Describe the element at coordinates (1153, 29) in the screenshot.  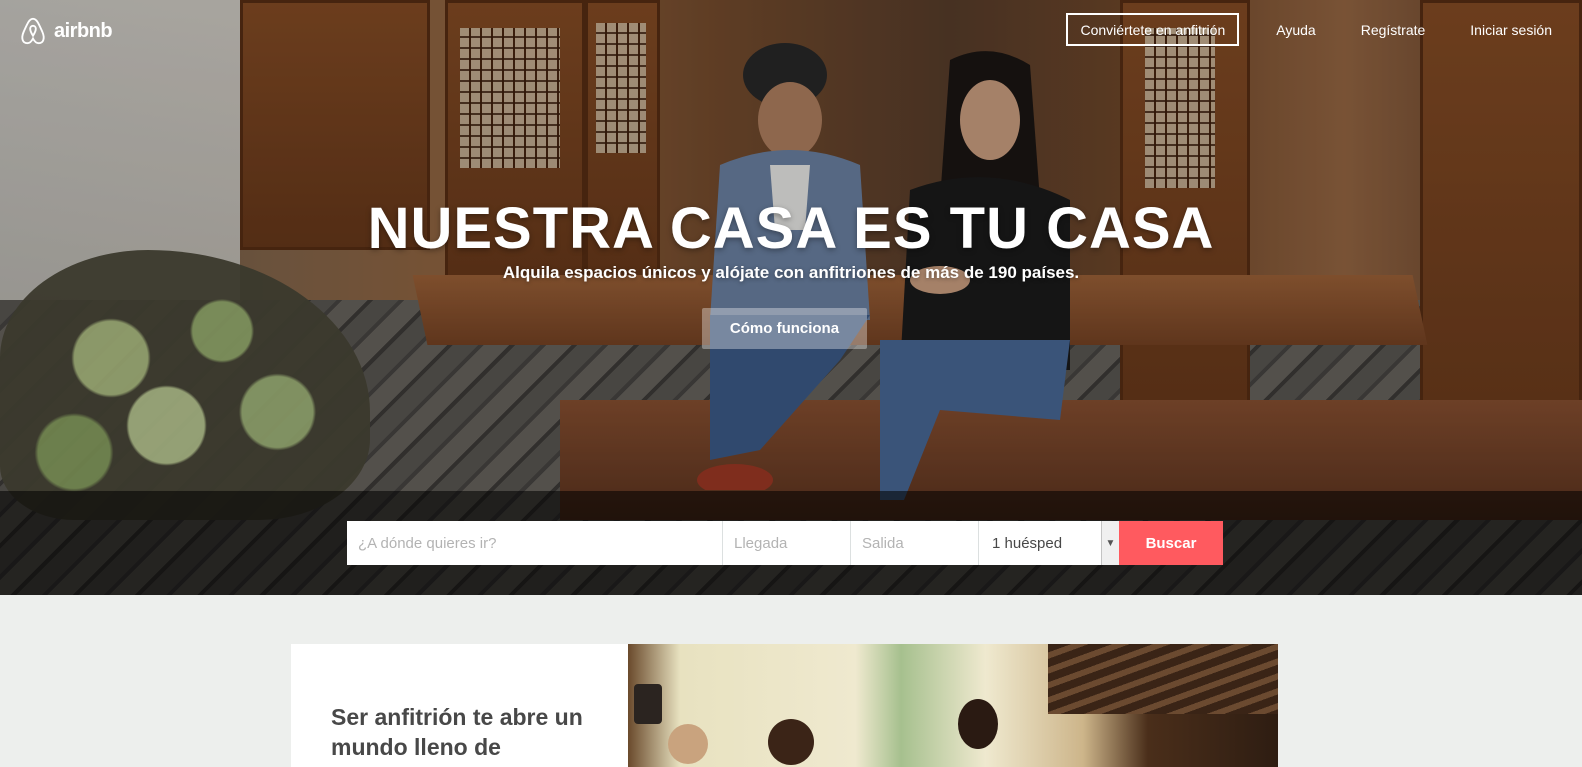
I see `become-host-button: Conviértete en anfitrión` at that location.